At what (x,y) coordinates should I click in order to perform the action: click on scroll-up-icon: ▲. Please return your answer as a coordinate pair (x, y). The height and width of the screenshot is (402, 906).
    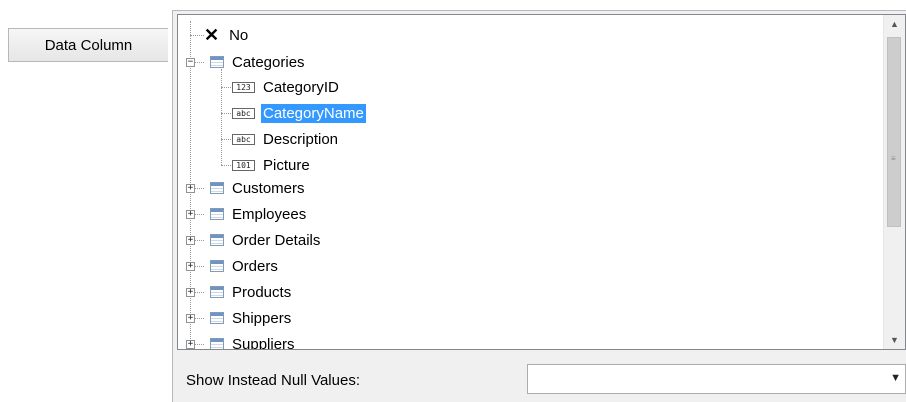
    Looking at the image, I should click on (894, 24).